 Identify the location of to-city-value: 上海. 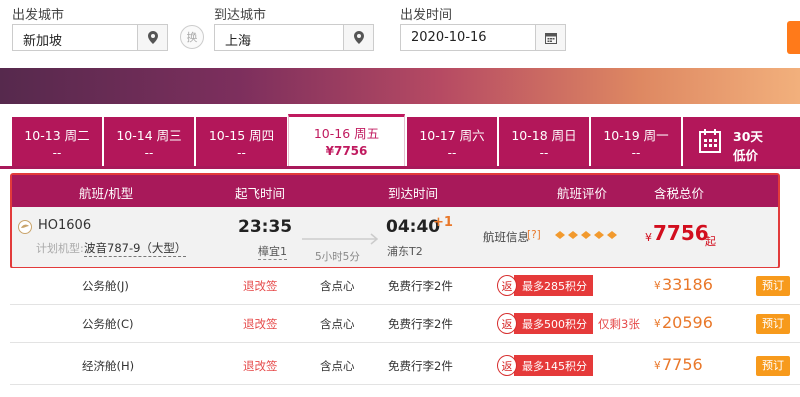
(238, 41).